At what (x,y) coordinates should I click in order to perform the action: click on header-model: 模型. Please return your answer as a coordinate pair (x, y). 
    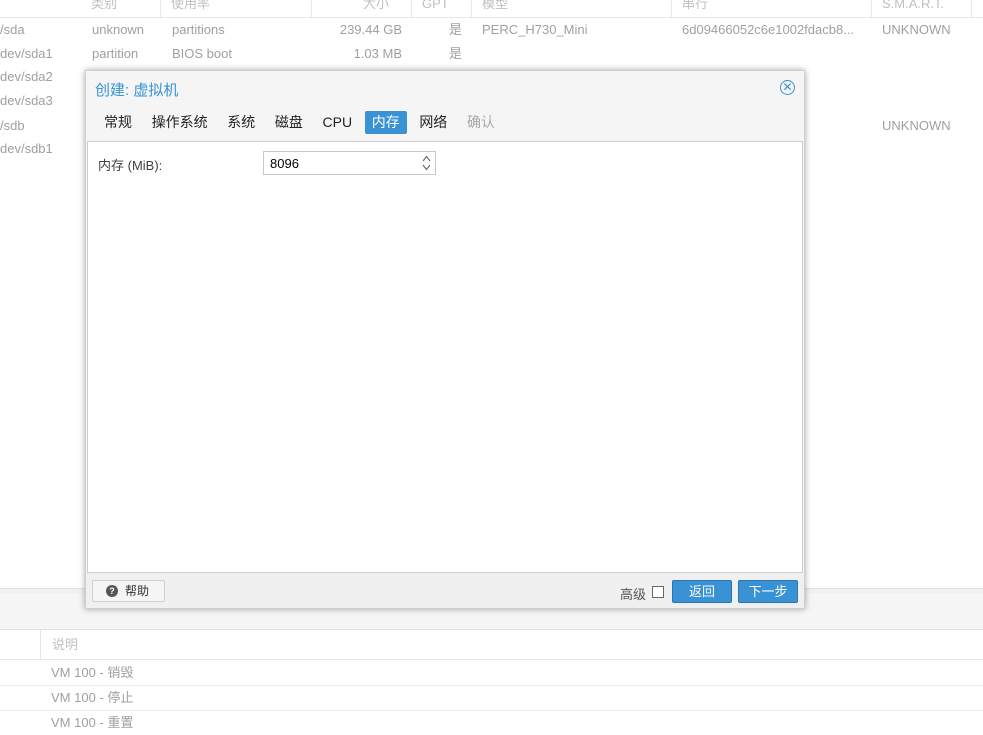
    Looking at the image, I should click on (572, 8).